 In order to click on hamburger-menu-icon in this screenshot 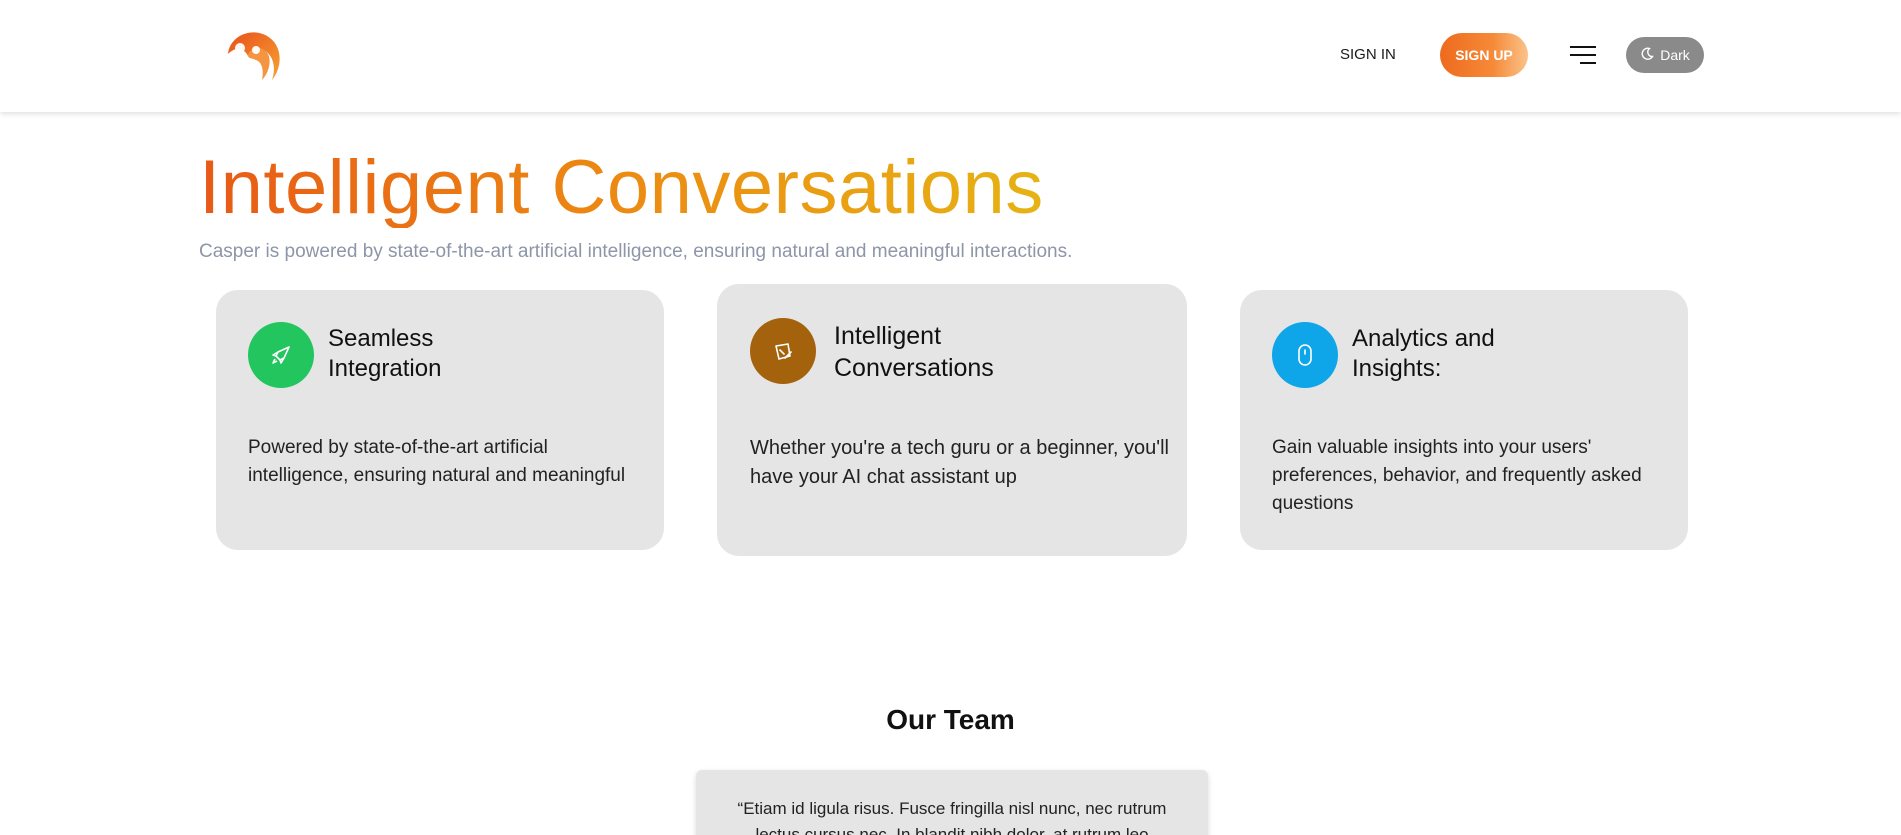, I will do `click(1584, 55)`.